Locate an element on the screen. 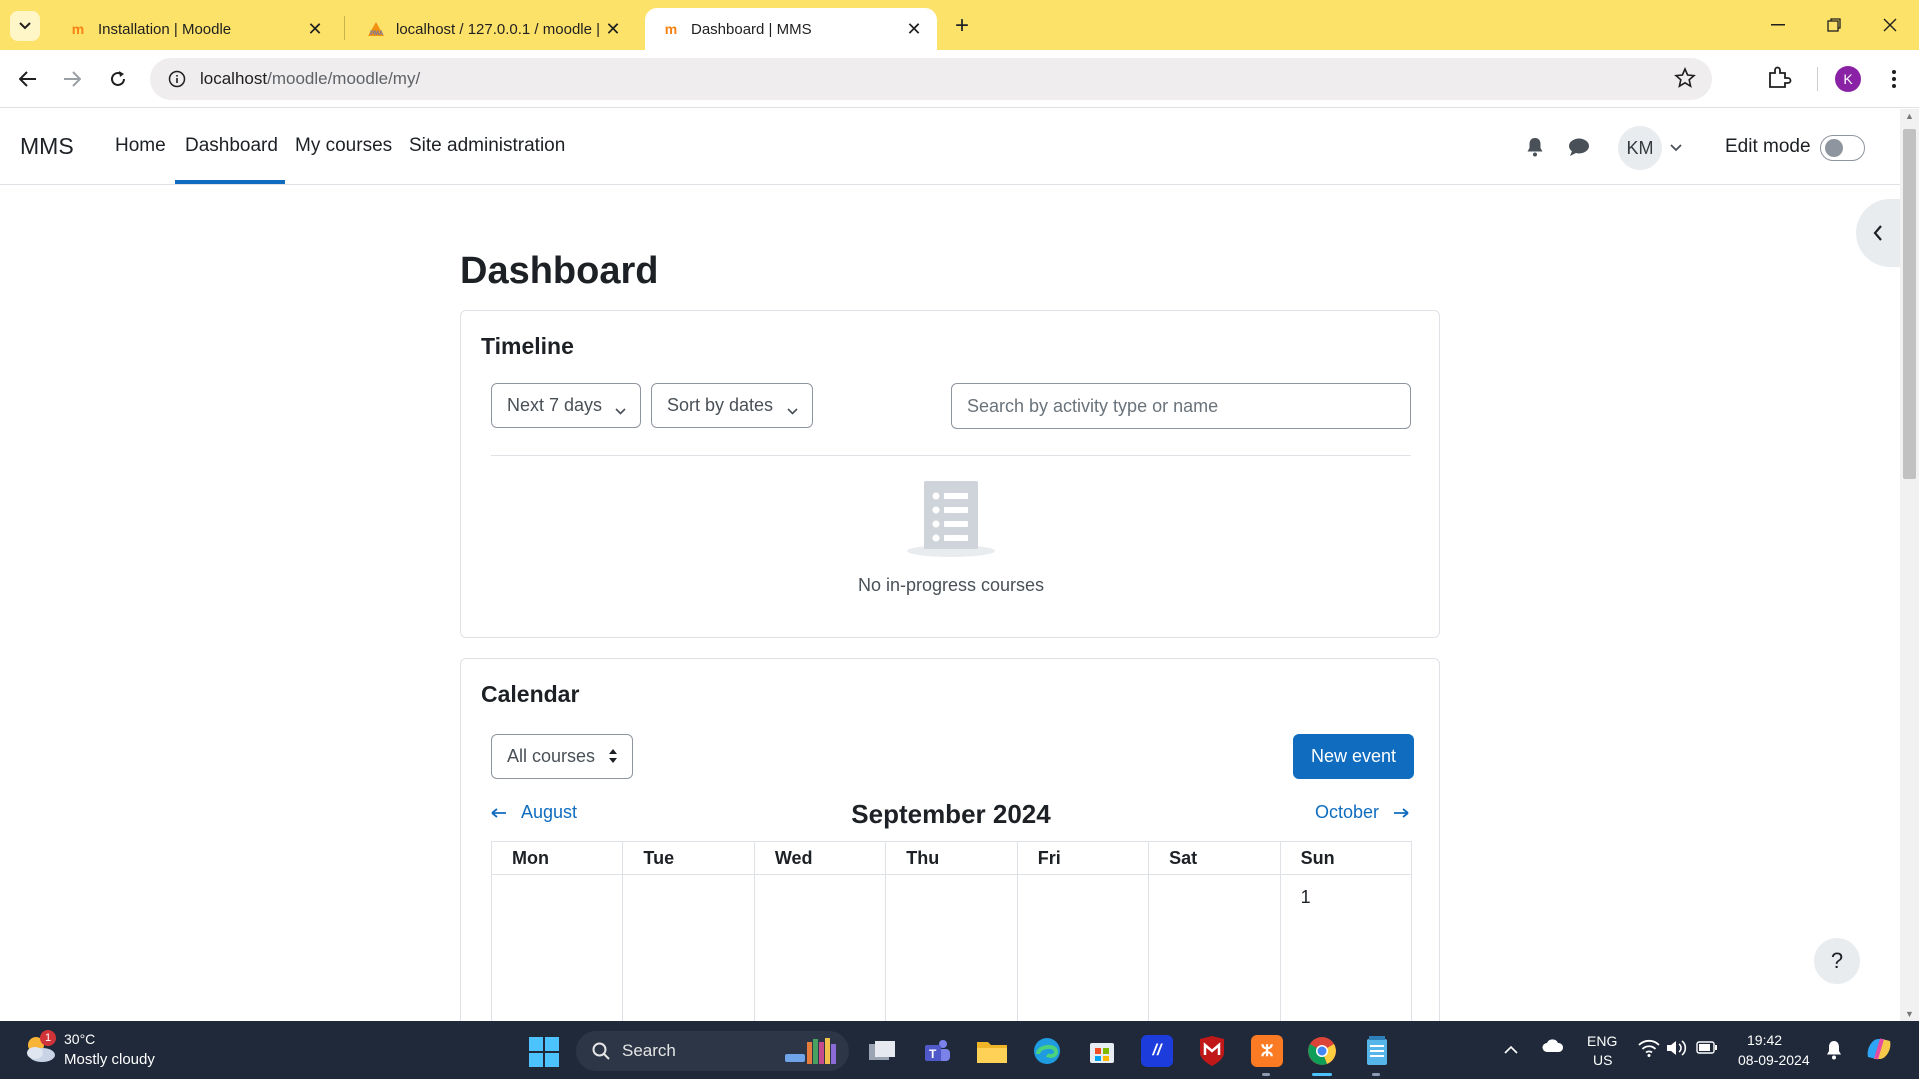 This screenshot has height=1079, width=1919. site-brand: MMS is located at coordinates (47, 146).